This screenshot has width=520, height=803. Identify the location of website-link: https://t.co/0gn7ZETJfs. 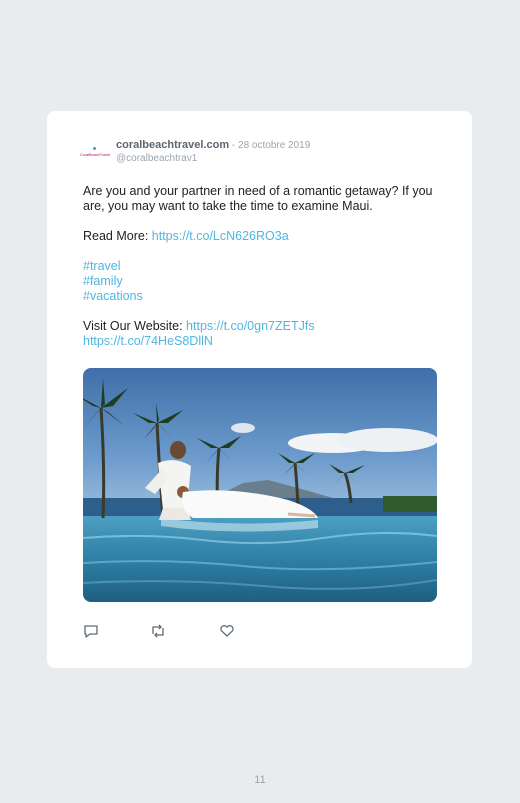
(250, 326).